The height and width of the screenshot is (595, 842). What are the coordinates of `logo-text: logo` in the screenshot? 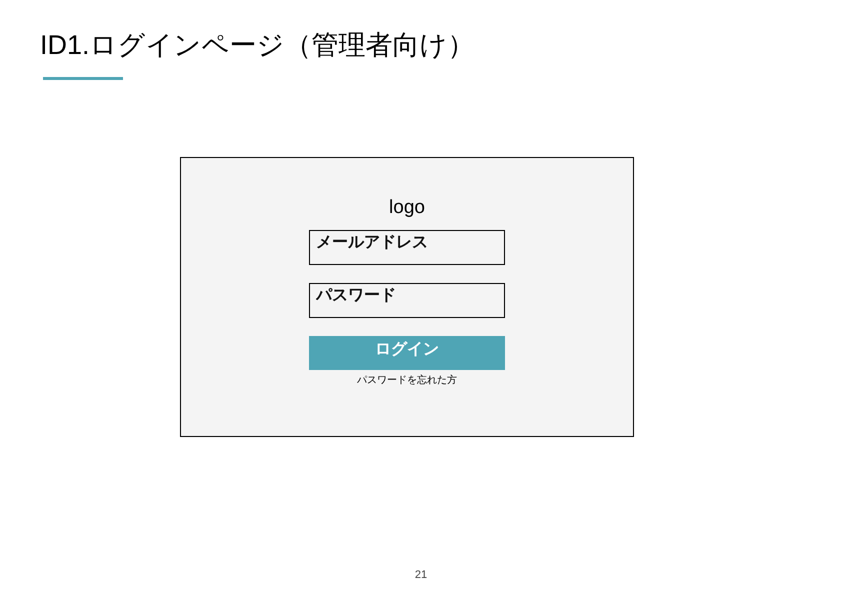 It's located at (407, 208).